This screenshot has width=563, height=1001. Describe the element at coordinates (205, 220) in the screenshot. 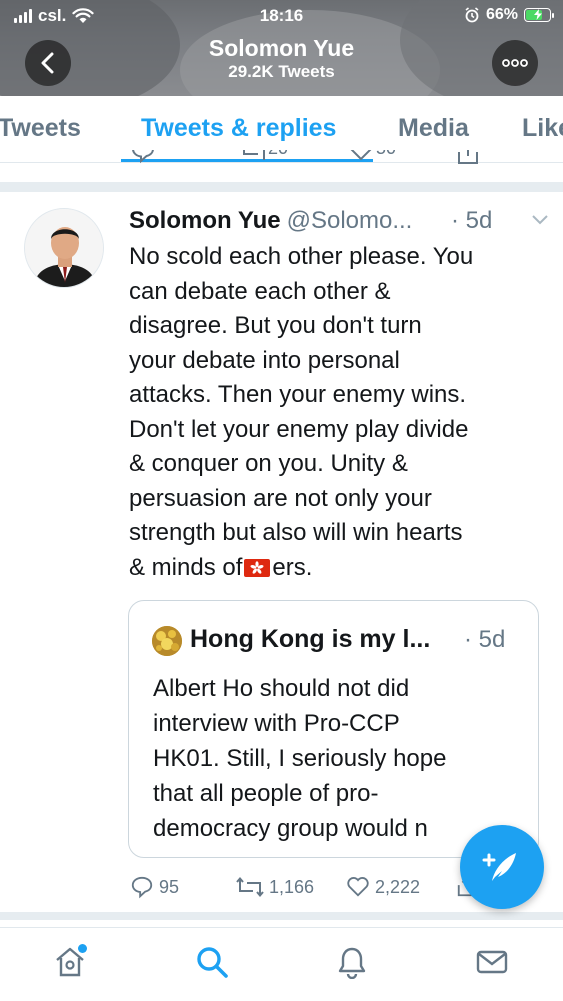

I see `tweet-display-name: Solomon Yue` at that location.